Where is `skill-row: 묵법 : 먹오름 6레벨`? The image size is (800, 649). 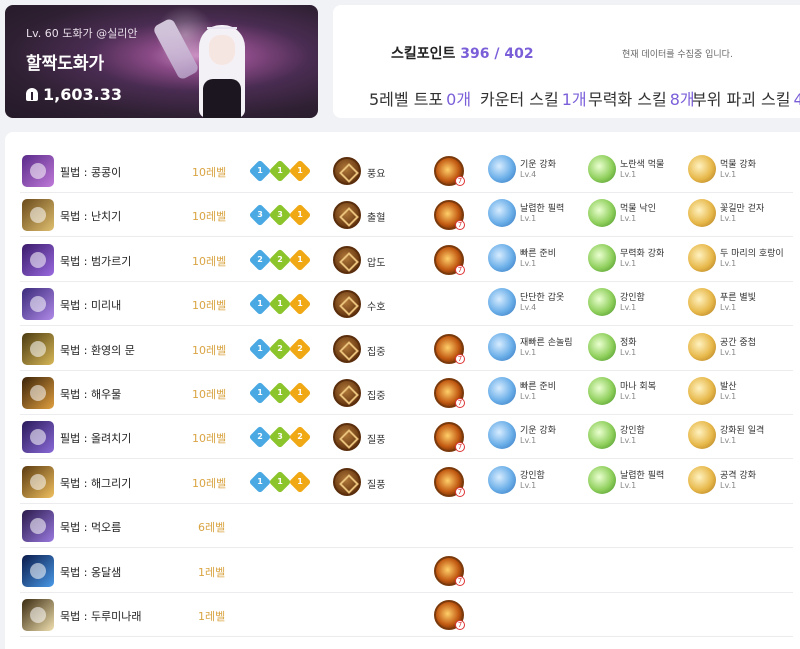 skill-row: 묵법 : 먹오름 6레벨 is located at coordinates (406, 526).